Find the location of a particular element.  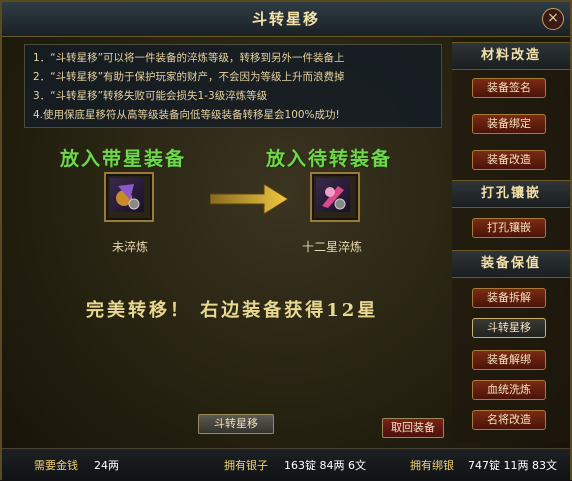

socket-inlay-button: 打孔镶嵌 is located at coordinates (509, 228).